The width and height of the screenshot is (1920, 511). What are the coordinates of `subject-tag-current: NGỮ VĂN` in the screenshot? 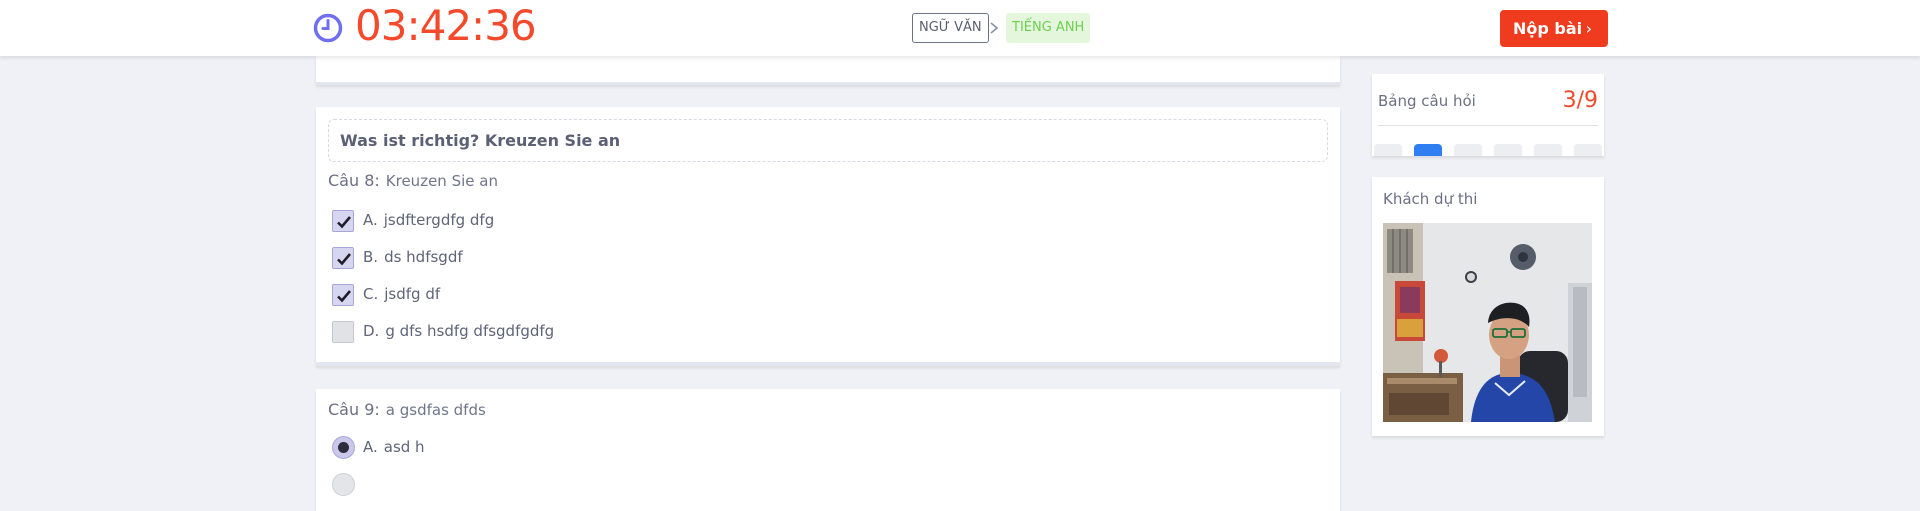 It's located at (950, 28).